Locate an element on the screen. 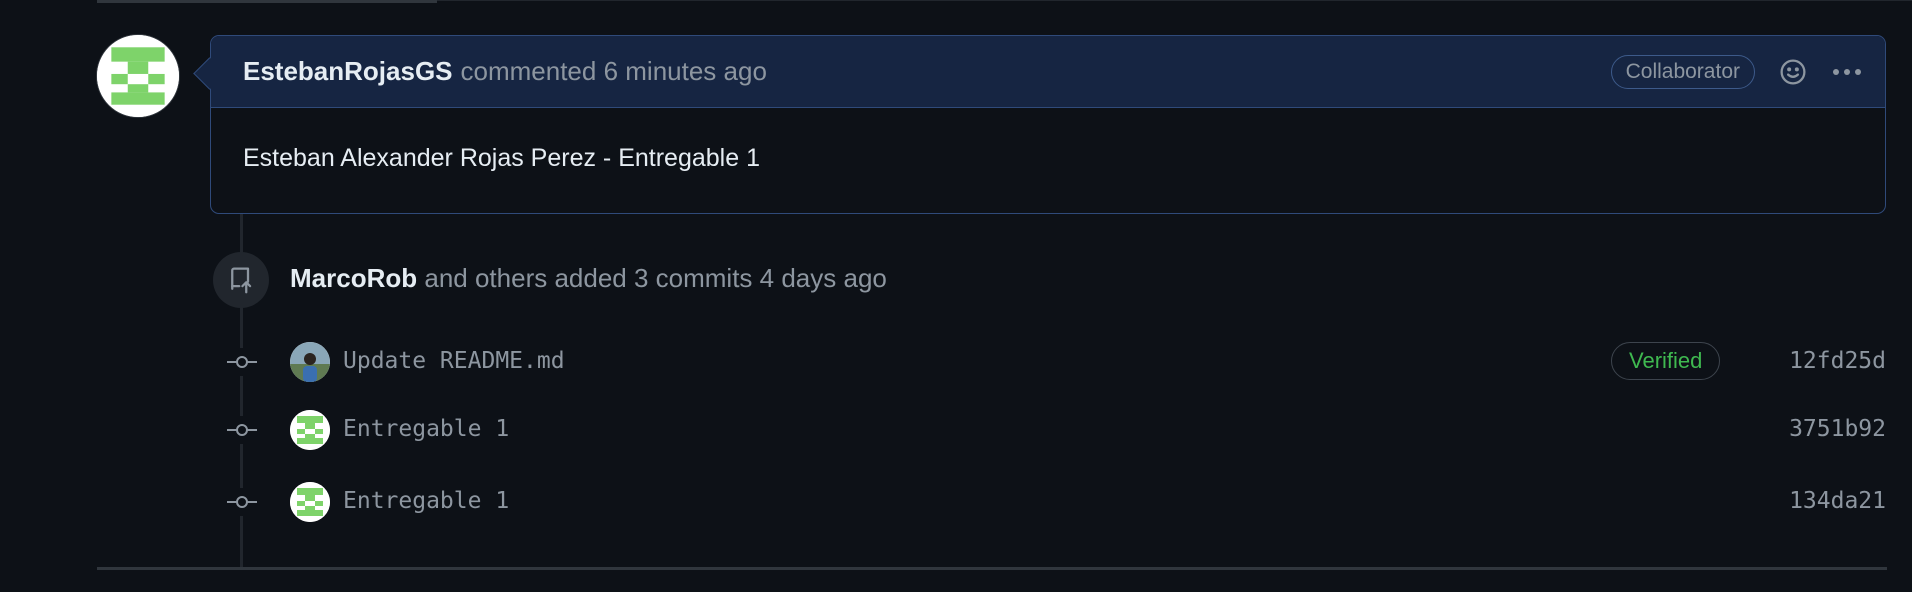 This screenshot has width=1912, height=592. collaborator-badge: Collaborator is located at coordinates (1682, 71).